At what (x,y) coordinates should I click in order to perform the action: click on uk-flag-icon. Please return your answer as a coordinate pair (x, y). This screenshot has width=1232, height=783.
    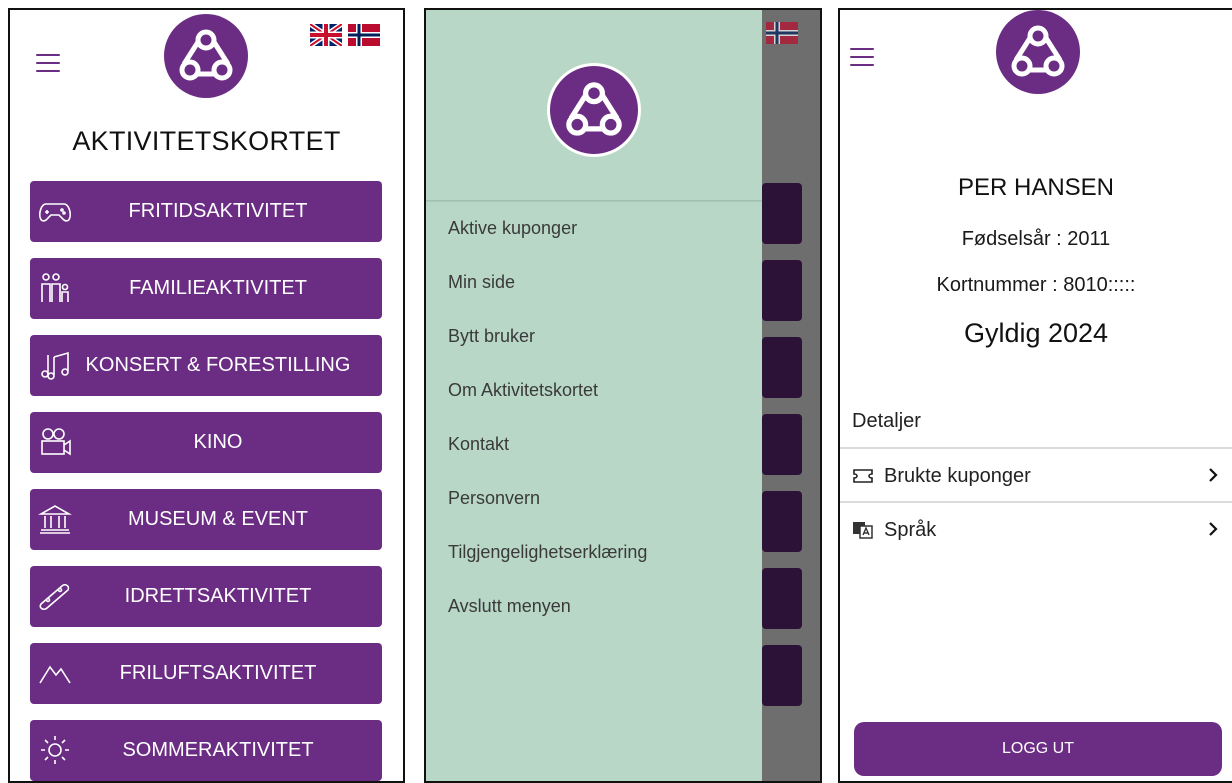
    Looking at the image, I should click on (326, 35).